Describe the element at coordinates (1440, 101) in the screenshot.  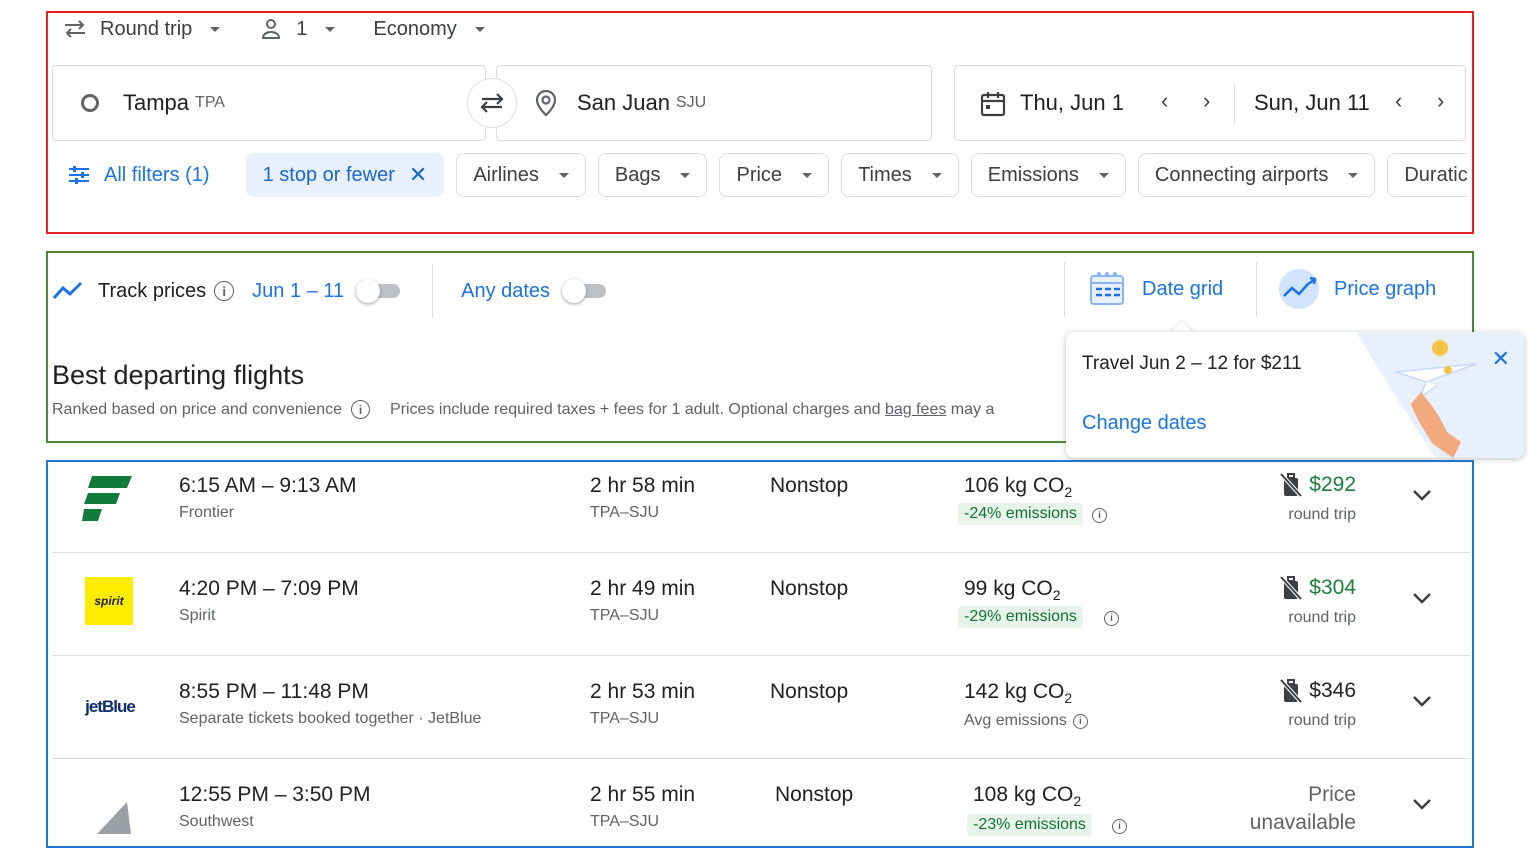
I see `return-next-button: ›` at that location.